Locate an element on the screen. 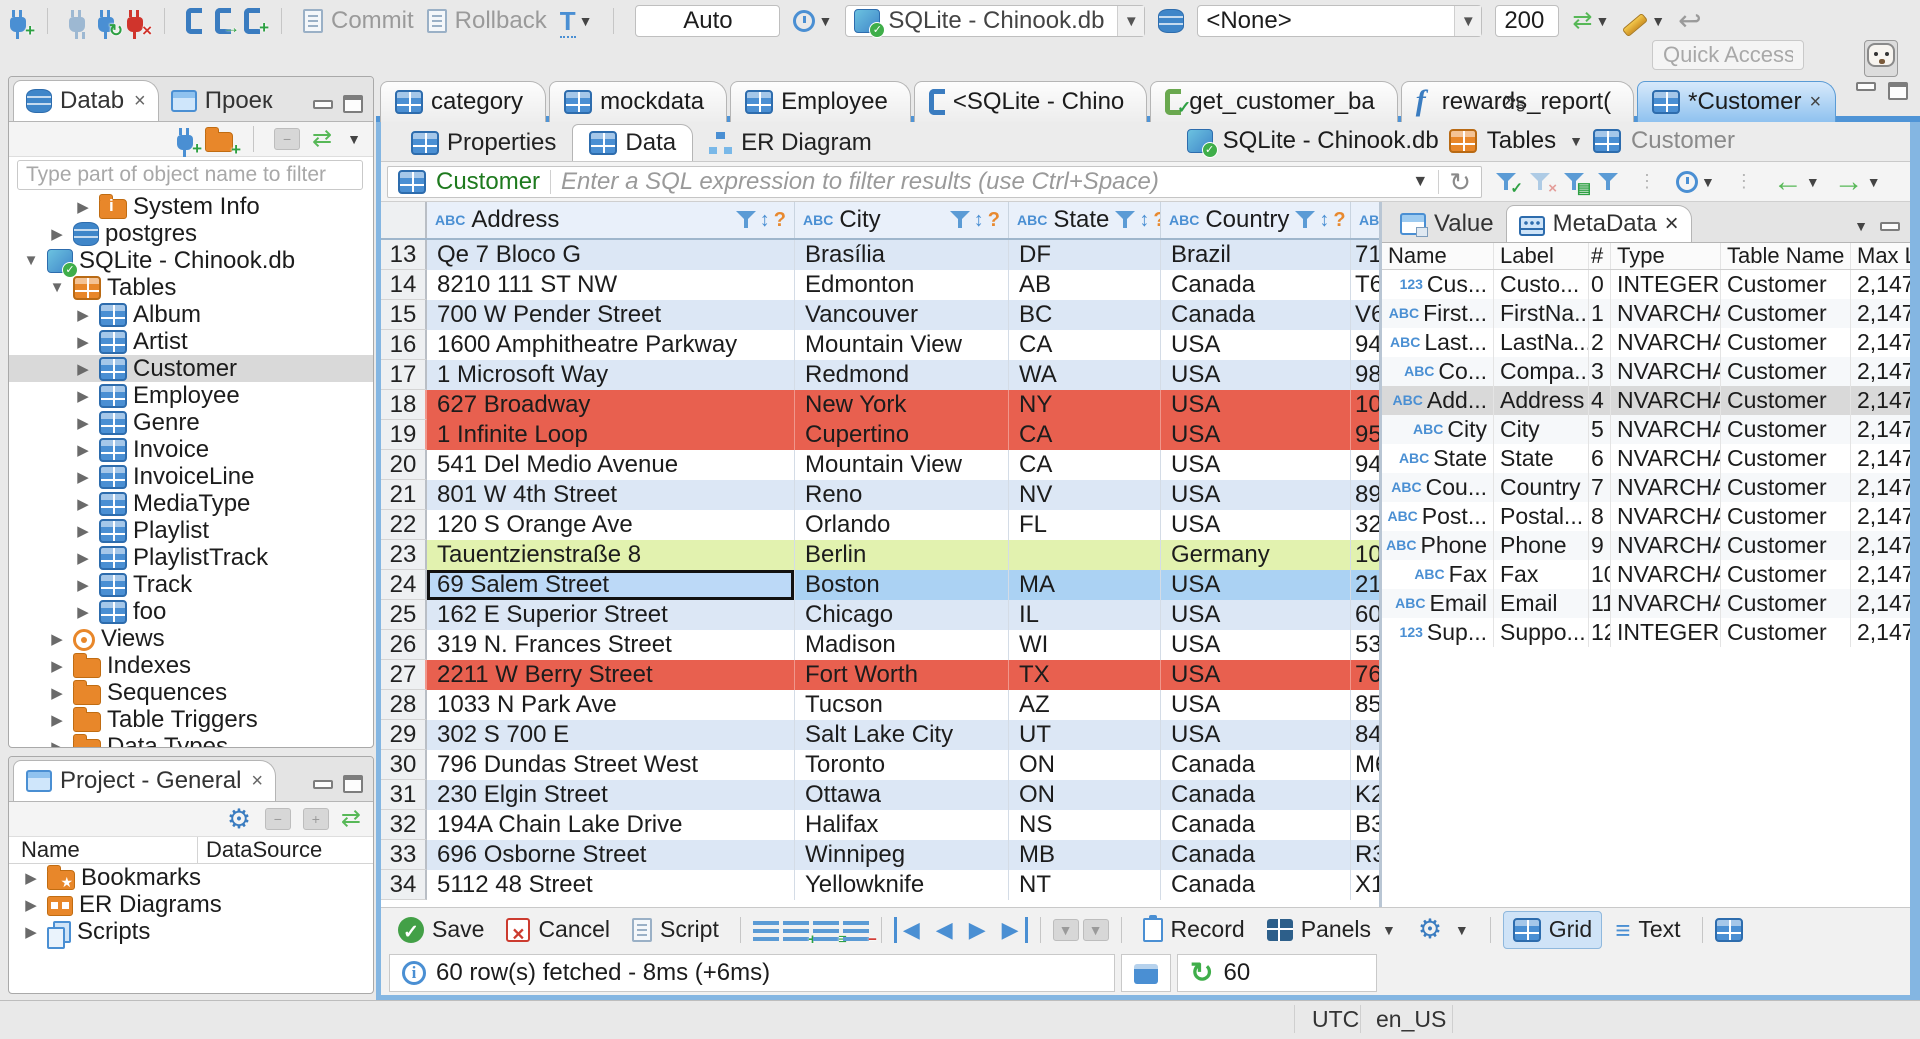 The image size is (1920, 1039). cell-label: Phone is located at coordinates (1541, 545).